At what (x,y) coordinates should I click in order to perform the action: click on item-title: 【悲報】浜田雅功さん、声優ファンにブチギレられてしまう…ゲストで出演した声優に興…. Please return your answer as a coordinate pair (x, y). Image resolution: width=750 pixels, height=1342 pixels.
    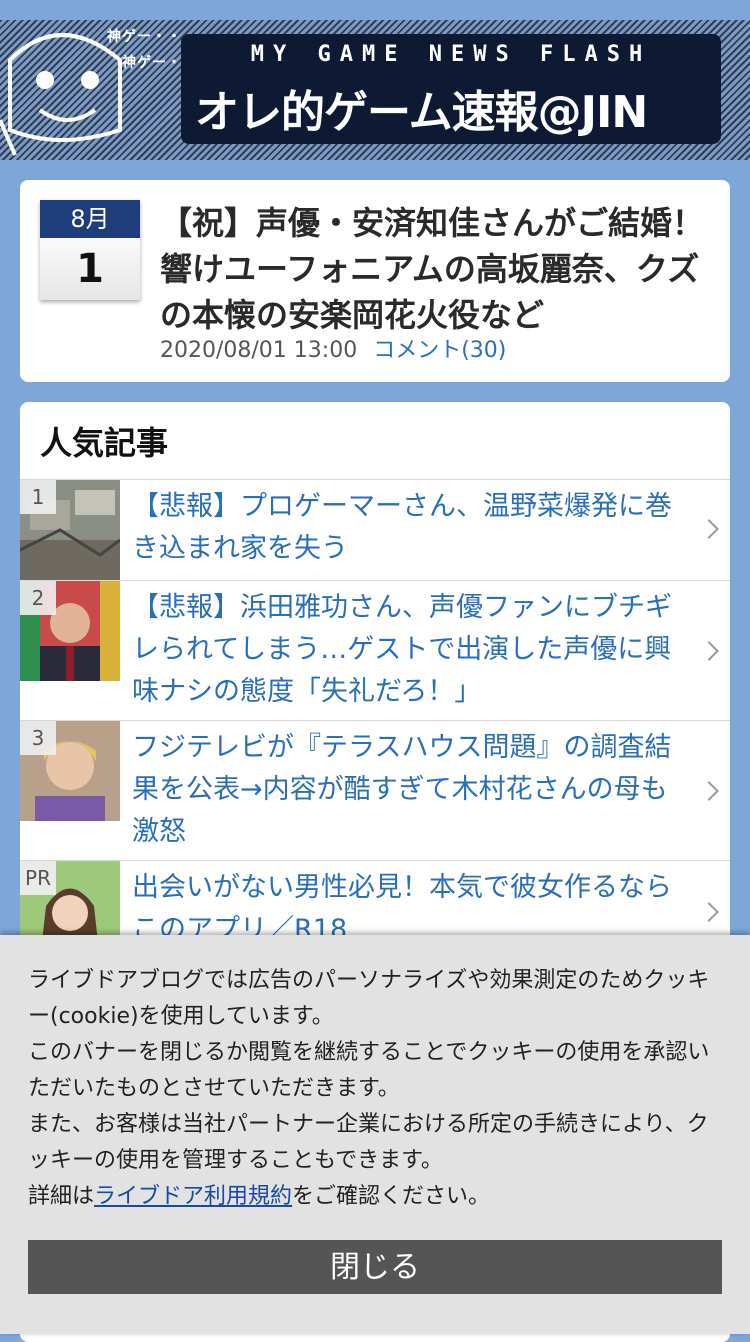
    Looking at the image, I should click on (413, 650).